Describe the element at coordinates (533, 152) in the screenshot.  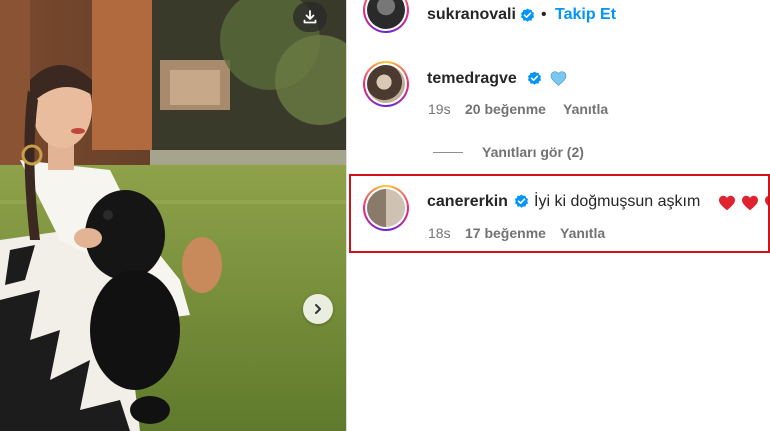
I see `view-replies-button: Yanıtları gör (2)` at that location.